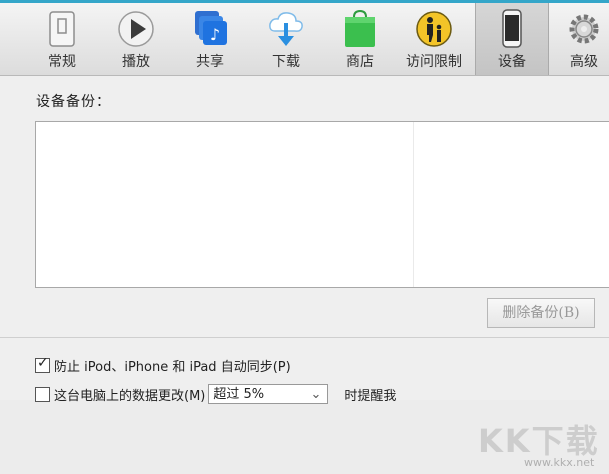 The height and width of the screenshot is (474, 609). I want to click on tab-advanced: 高级, so click(578, 39).